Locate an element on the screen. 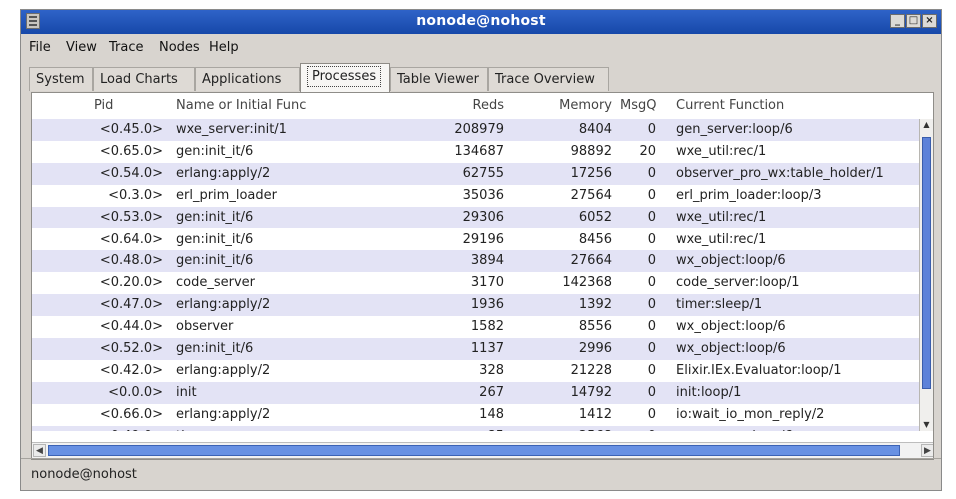 Image resolution: width=956 pixels, height=499 pixels. name-cell: code_server is located at coordinates (216, 283).